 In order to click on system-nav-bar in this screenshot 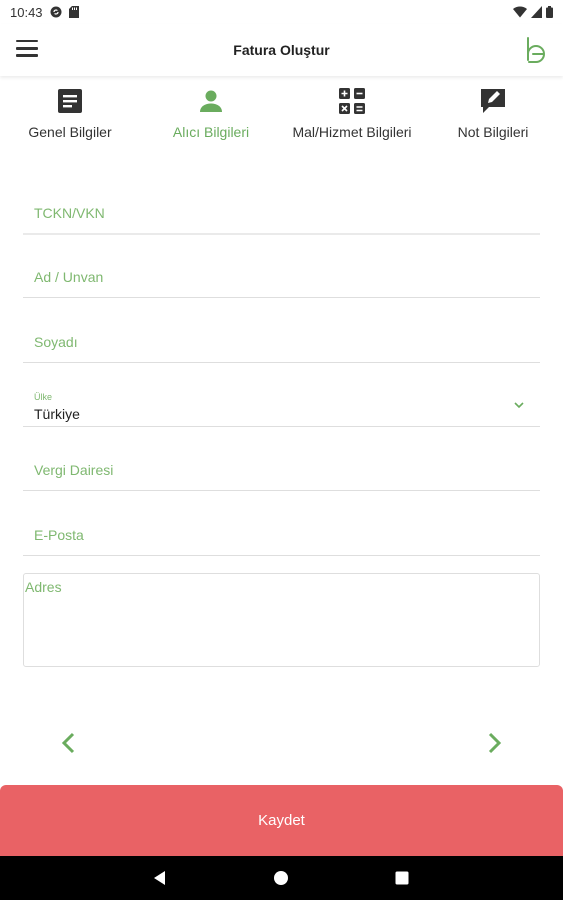, I will do `click(281, 878)`.